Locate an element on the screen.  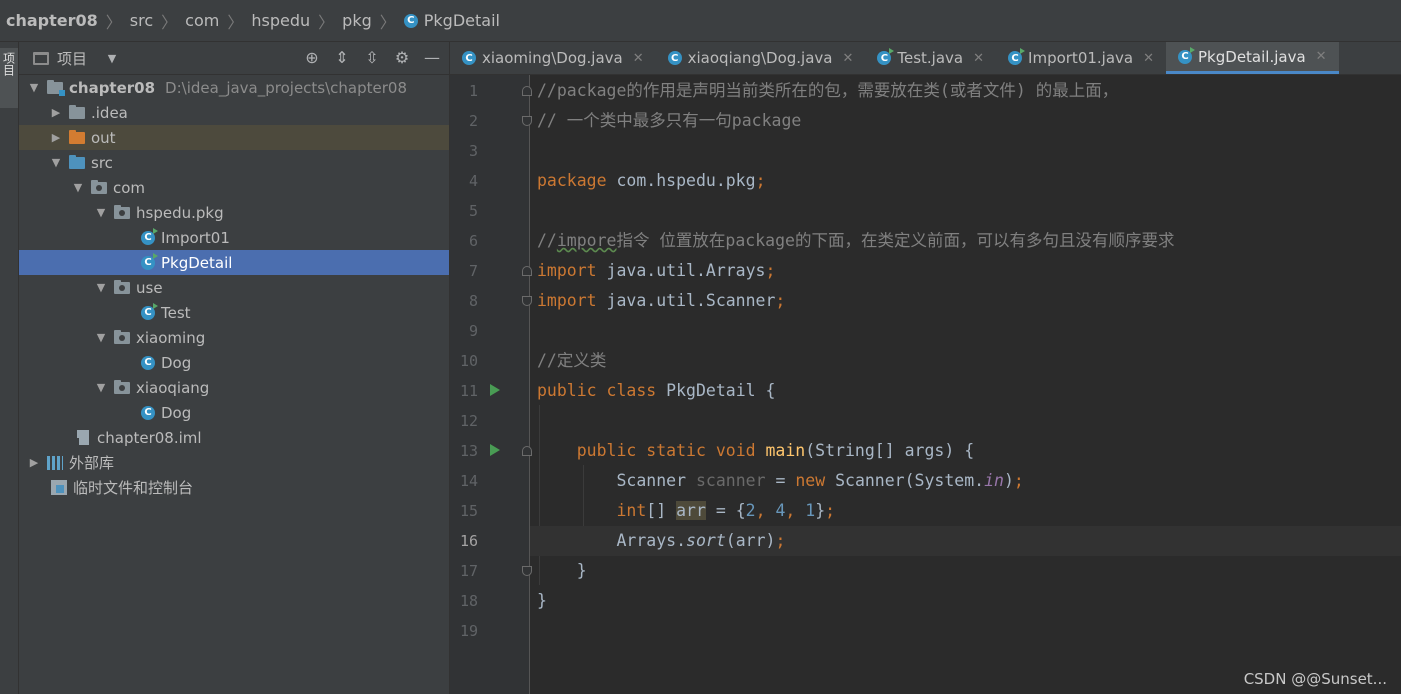
tree-item-src: ▼ src is located at coordinates (234, 162).